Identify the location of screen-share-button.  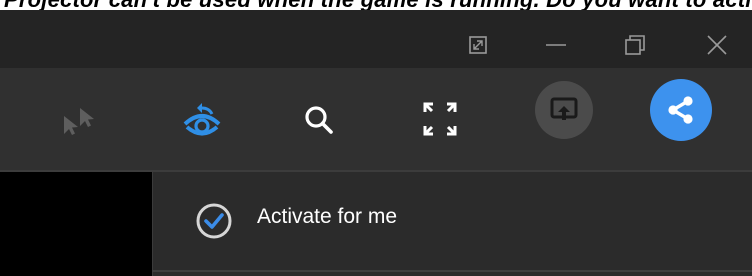
(564, 110).